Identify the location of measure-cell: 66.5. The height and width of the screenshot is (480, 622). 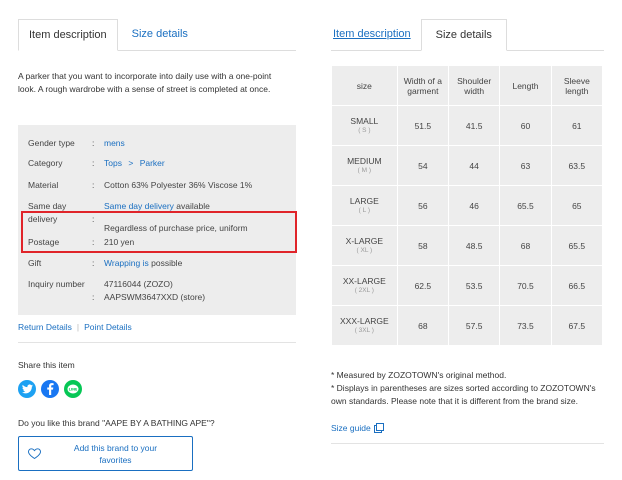
(577, 285).